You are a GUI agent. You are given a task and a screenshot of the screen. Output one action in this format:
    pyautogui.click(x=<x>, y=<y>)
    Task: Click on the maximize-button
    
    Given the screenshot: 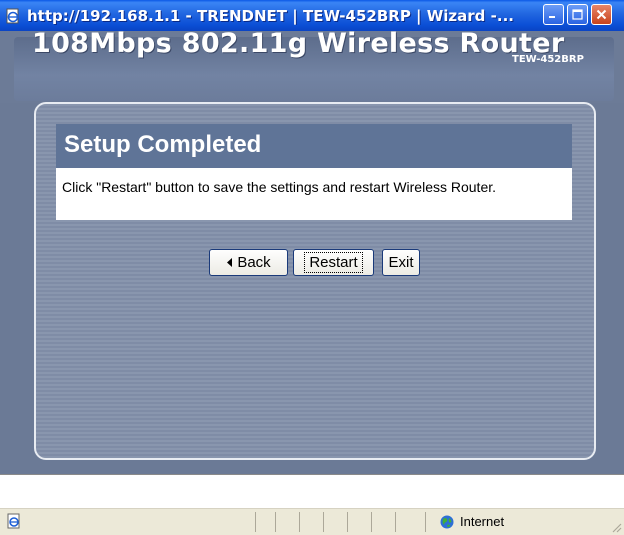 What is the action you would take?
    pyautogui.click(x=577, y=14)
    